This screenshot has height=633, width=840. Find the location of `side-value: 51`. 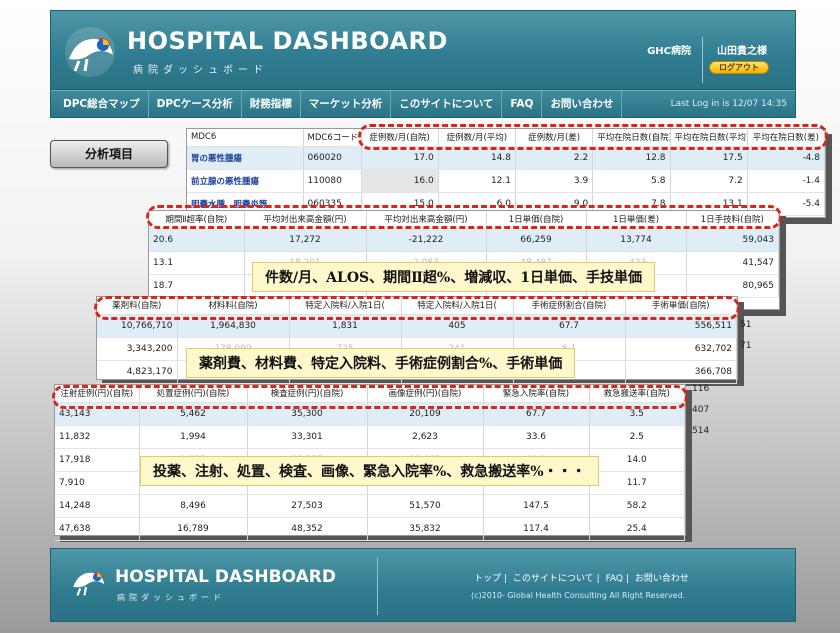

side-value: 51 is located at coordinates (746, 325).